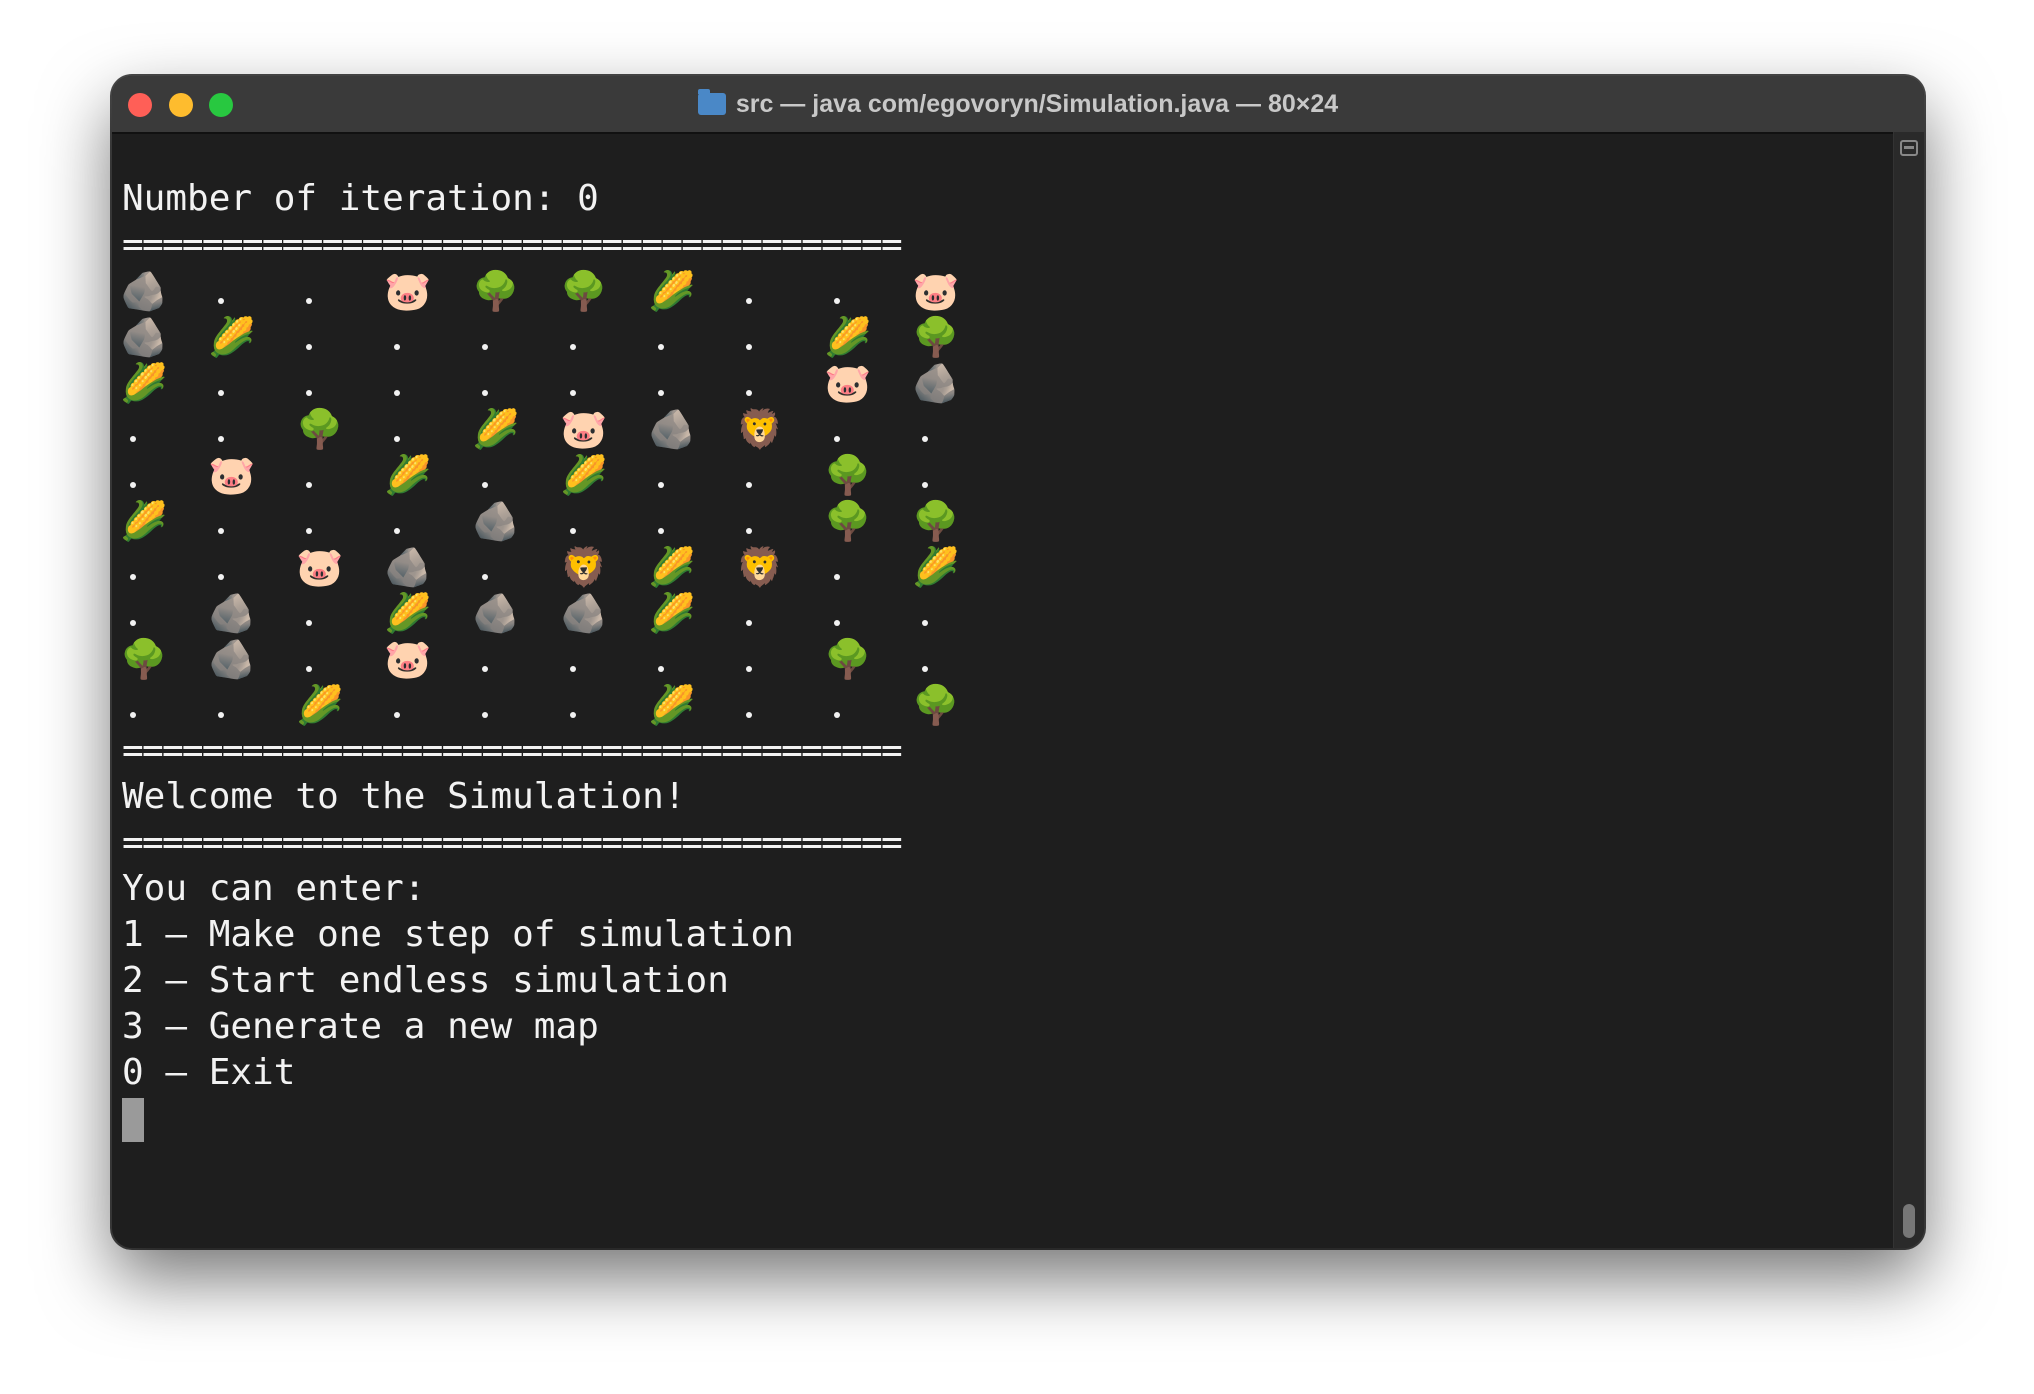  Describe the element at coordinates (711, 102) in the screenshot. I see `folder-icon` at that location.